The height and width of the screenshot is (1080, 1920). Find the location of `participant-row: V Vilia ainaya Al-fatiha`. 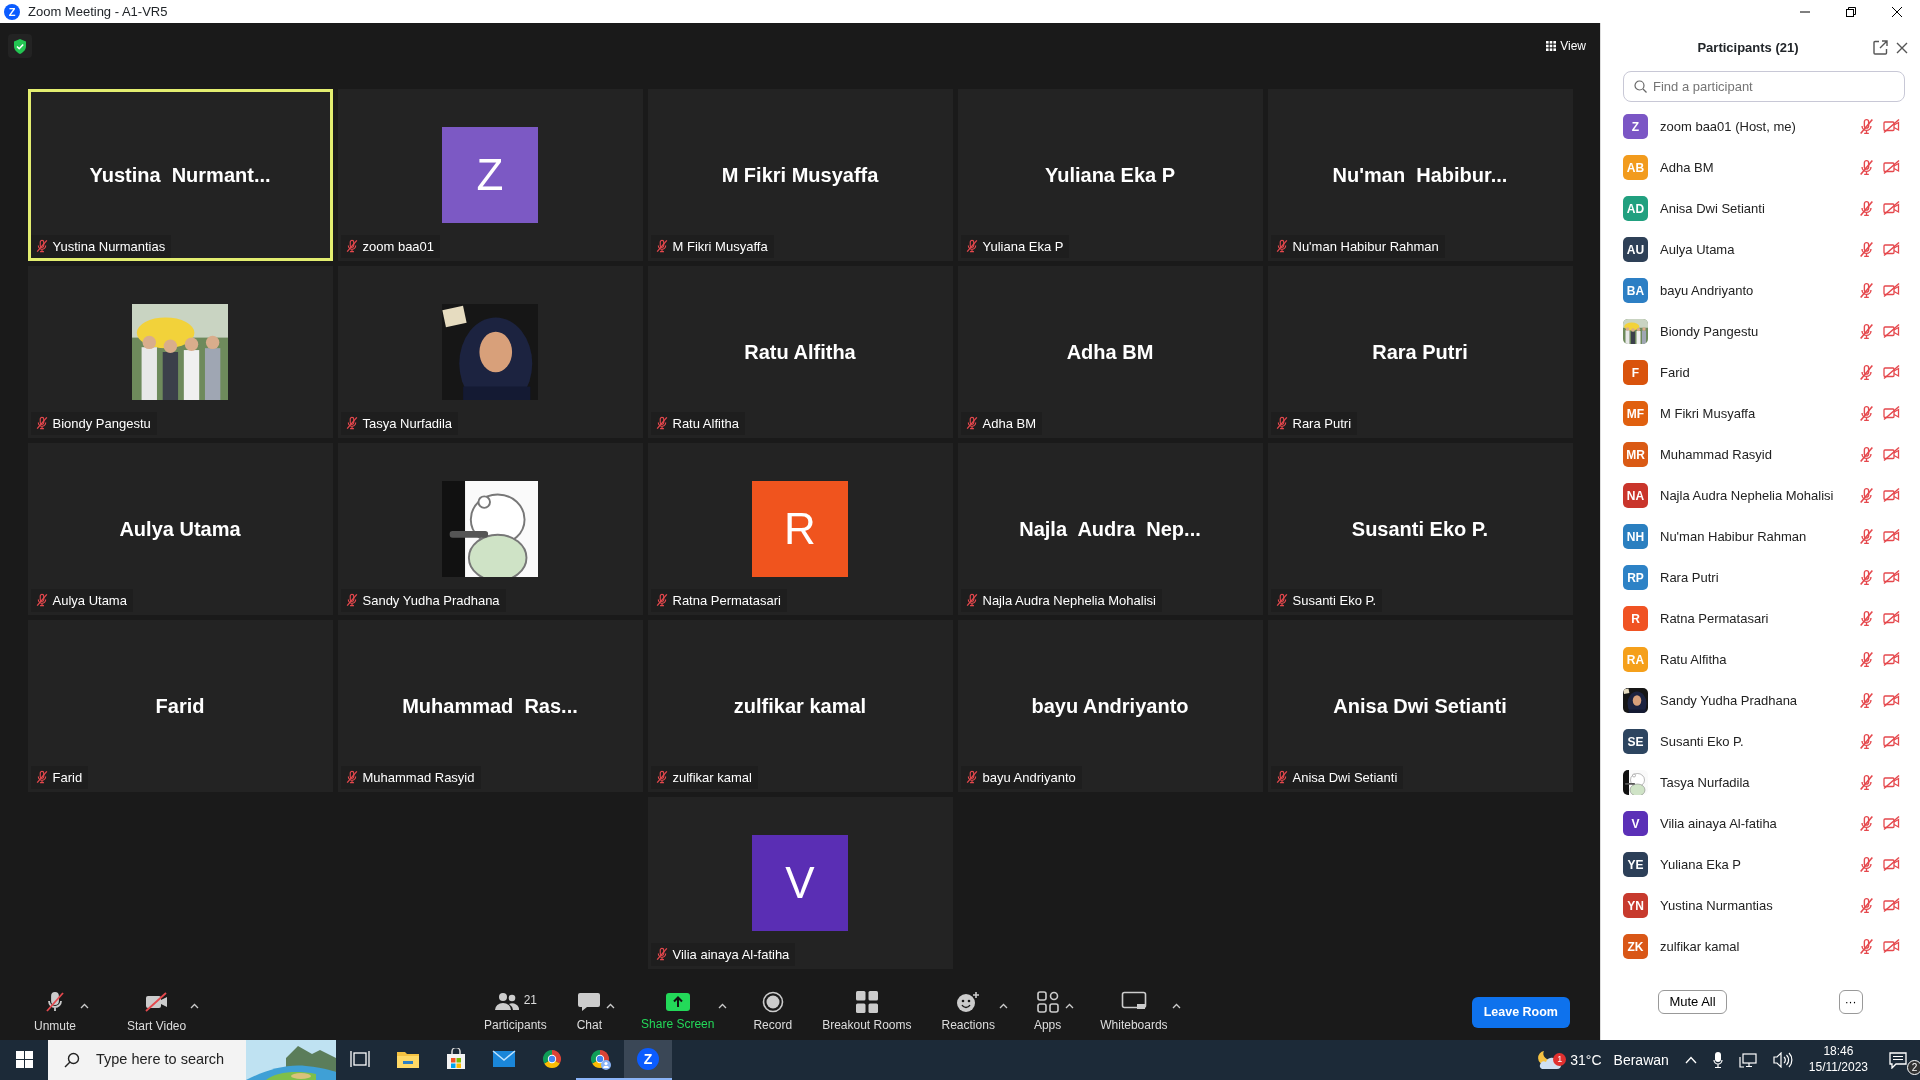

participant-row: V Vilia ainaya Al-fatiha is located at coordinates (1760, 823).